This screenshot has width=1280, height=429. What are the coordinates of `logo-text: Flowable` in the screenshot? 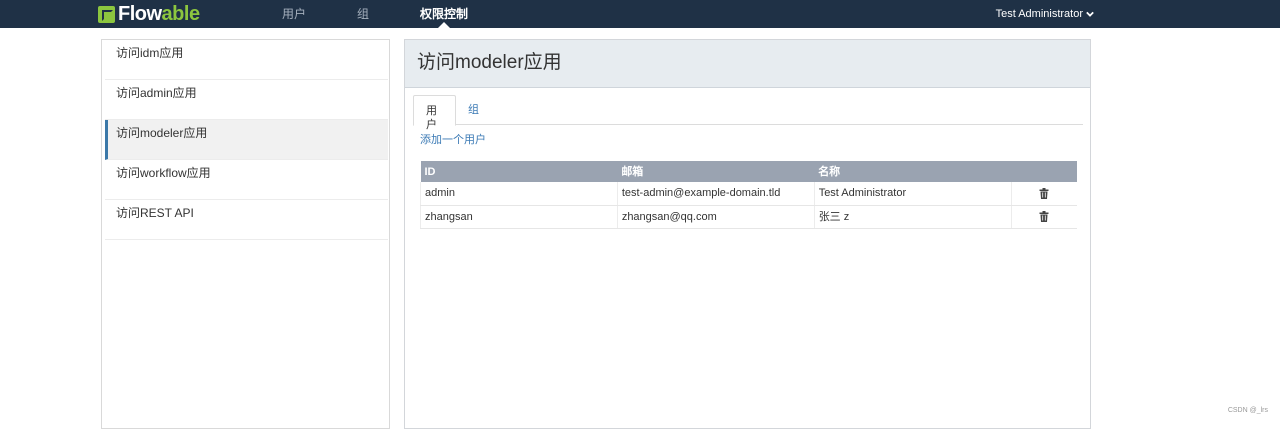 It's located at (159, 14).